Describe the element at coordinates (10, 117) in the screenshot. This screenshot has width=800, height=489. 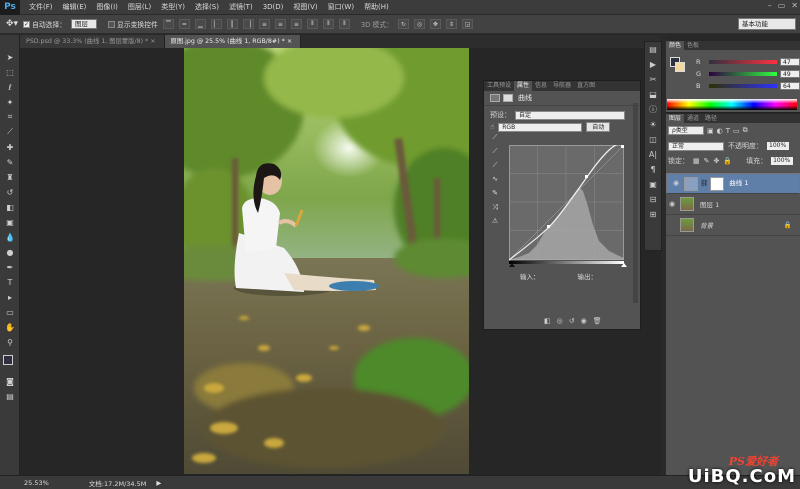
I see `crop-tool-icon: ⌗` at that location.